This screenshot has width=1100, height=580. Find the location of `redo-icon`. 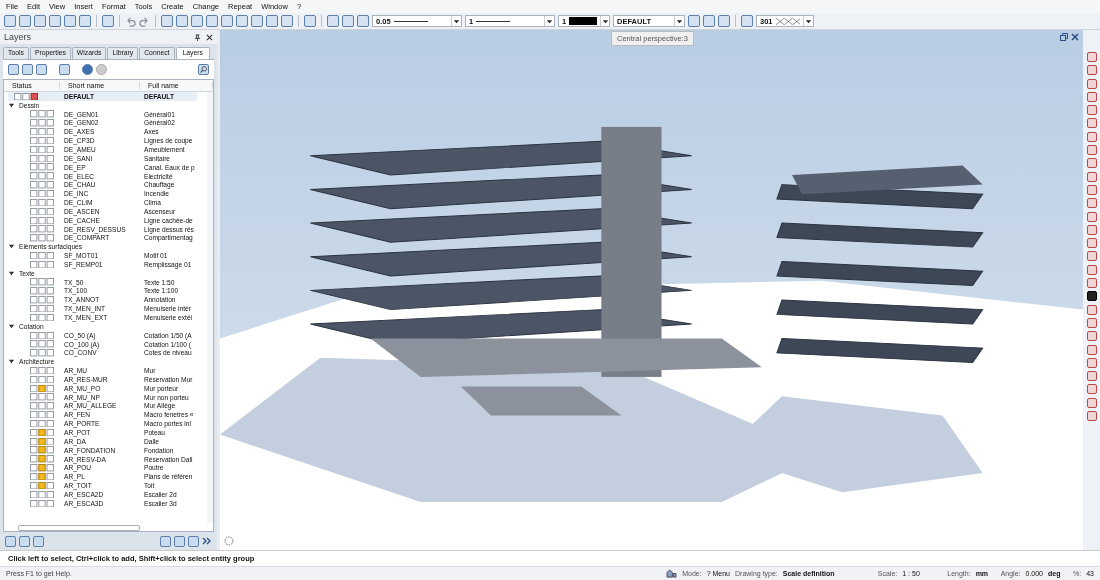

redo-icon is located at coordinates (144, 21).